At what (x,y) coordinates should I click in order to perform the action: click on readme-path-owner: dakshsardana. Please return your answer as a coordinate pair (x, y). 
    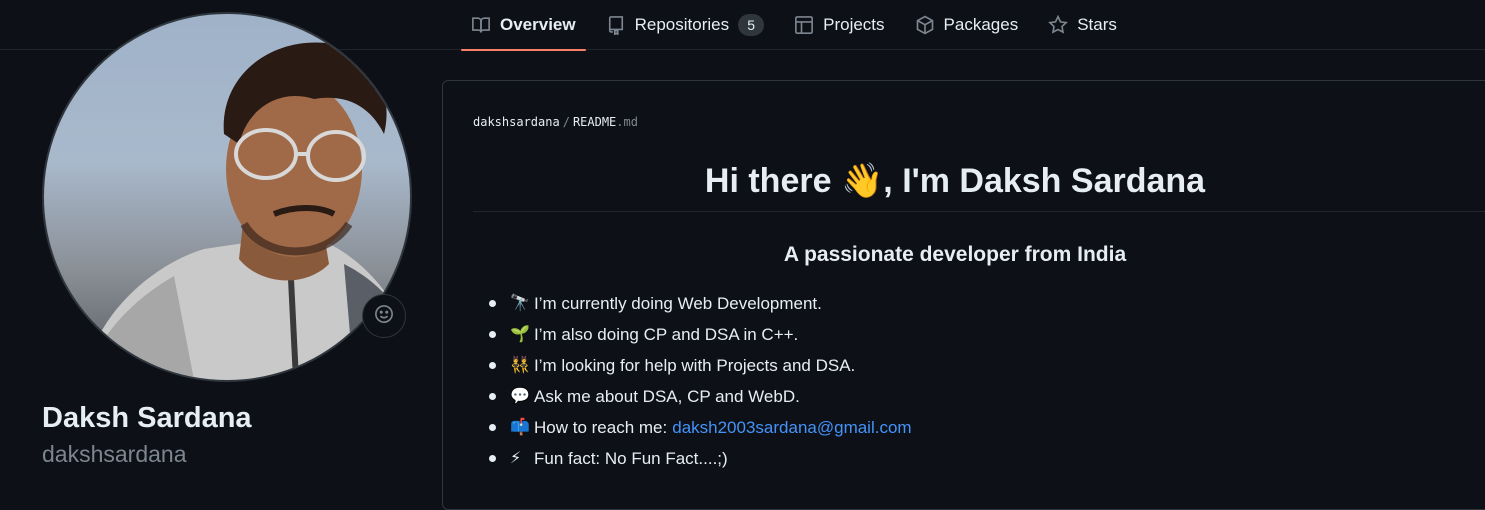
    Looking at the image, I should click on (516, 122).